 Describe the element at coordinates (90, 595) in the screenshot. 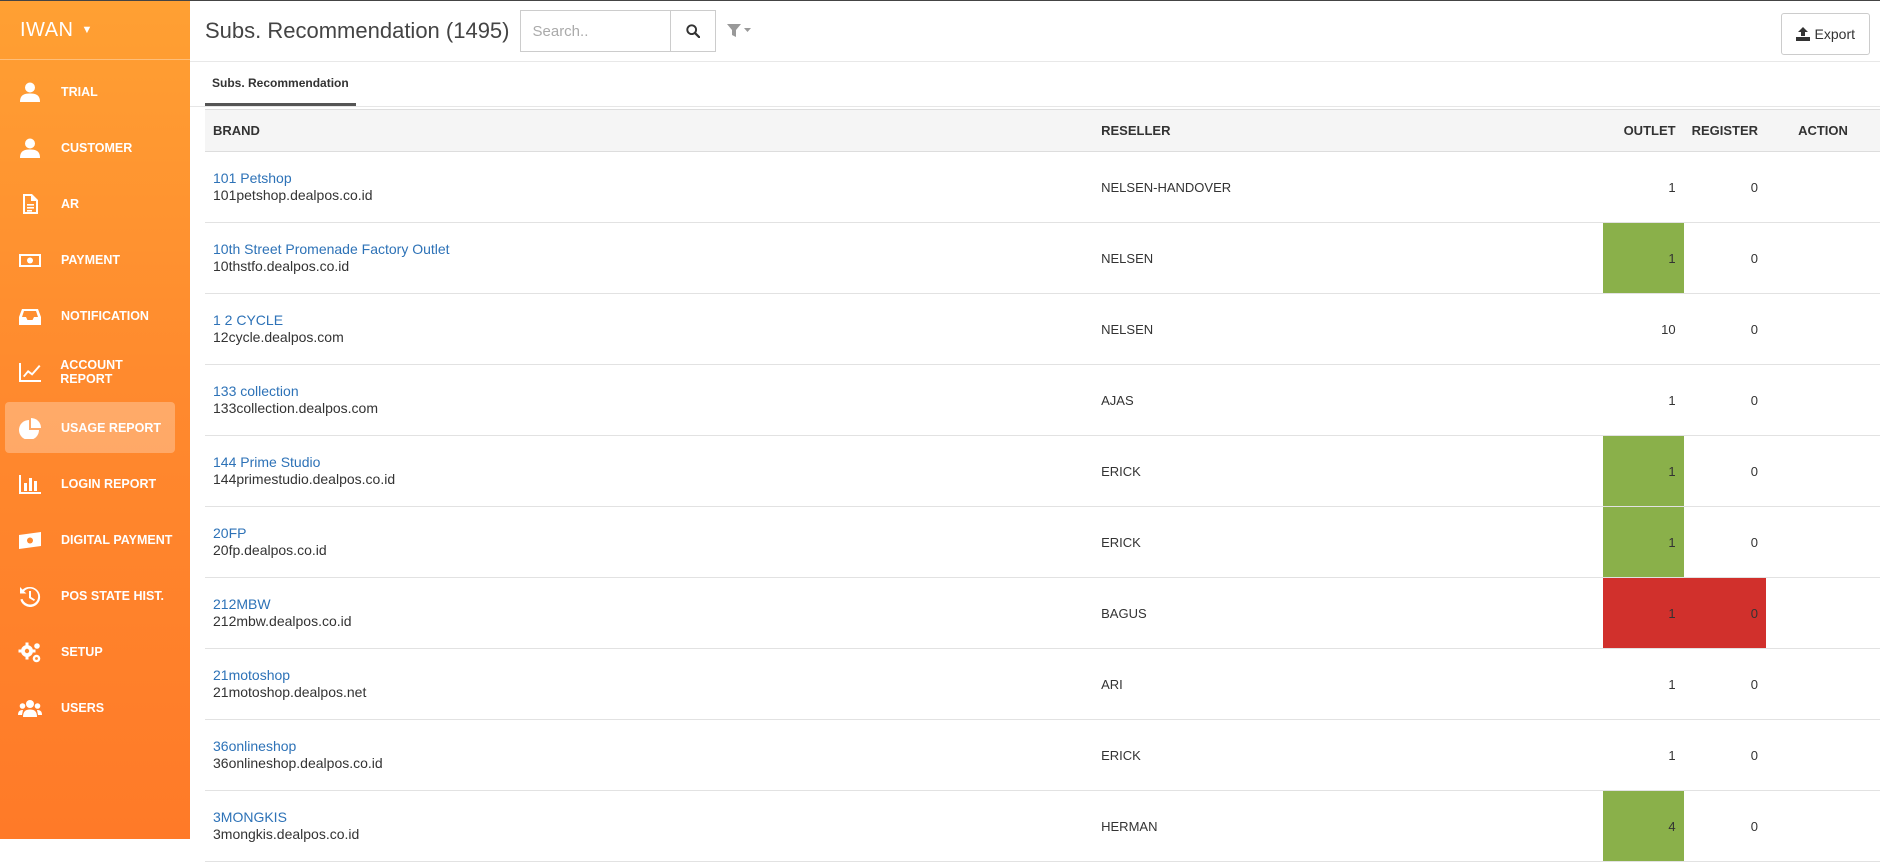

I see `sidebar-item-pos-state-hist: POS STATE HIST.` at that location.